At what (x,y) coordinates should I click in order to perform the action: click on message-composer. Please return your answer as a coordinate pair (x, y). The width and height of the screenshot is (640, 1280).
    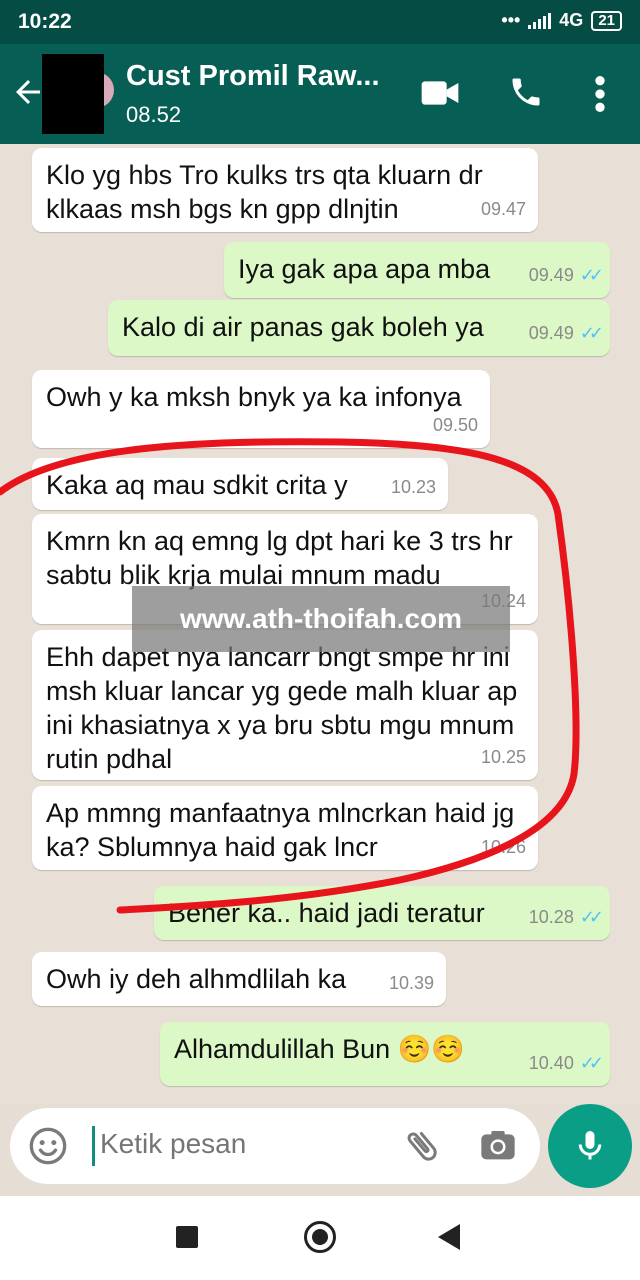
    Looking at the image, I should click on (275, 1146).